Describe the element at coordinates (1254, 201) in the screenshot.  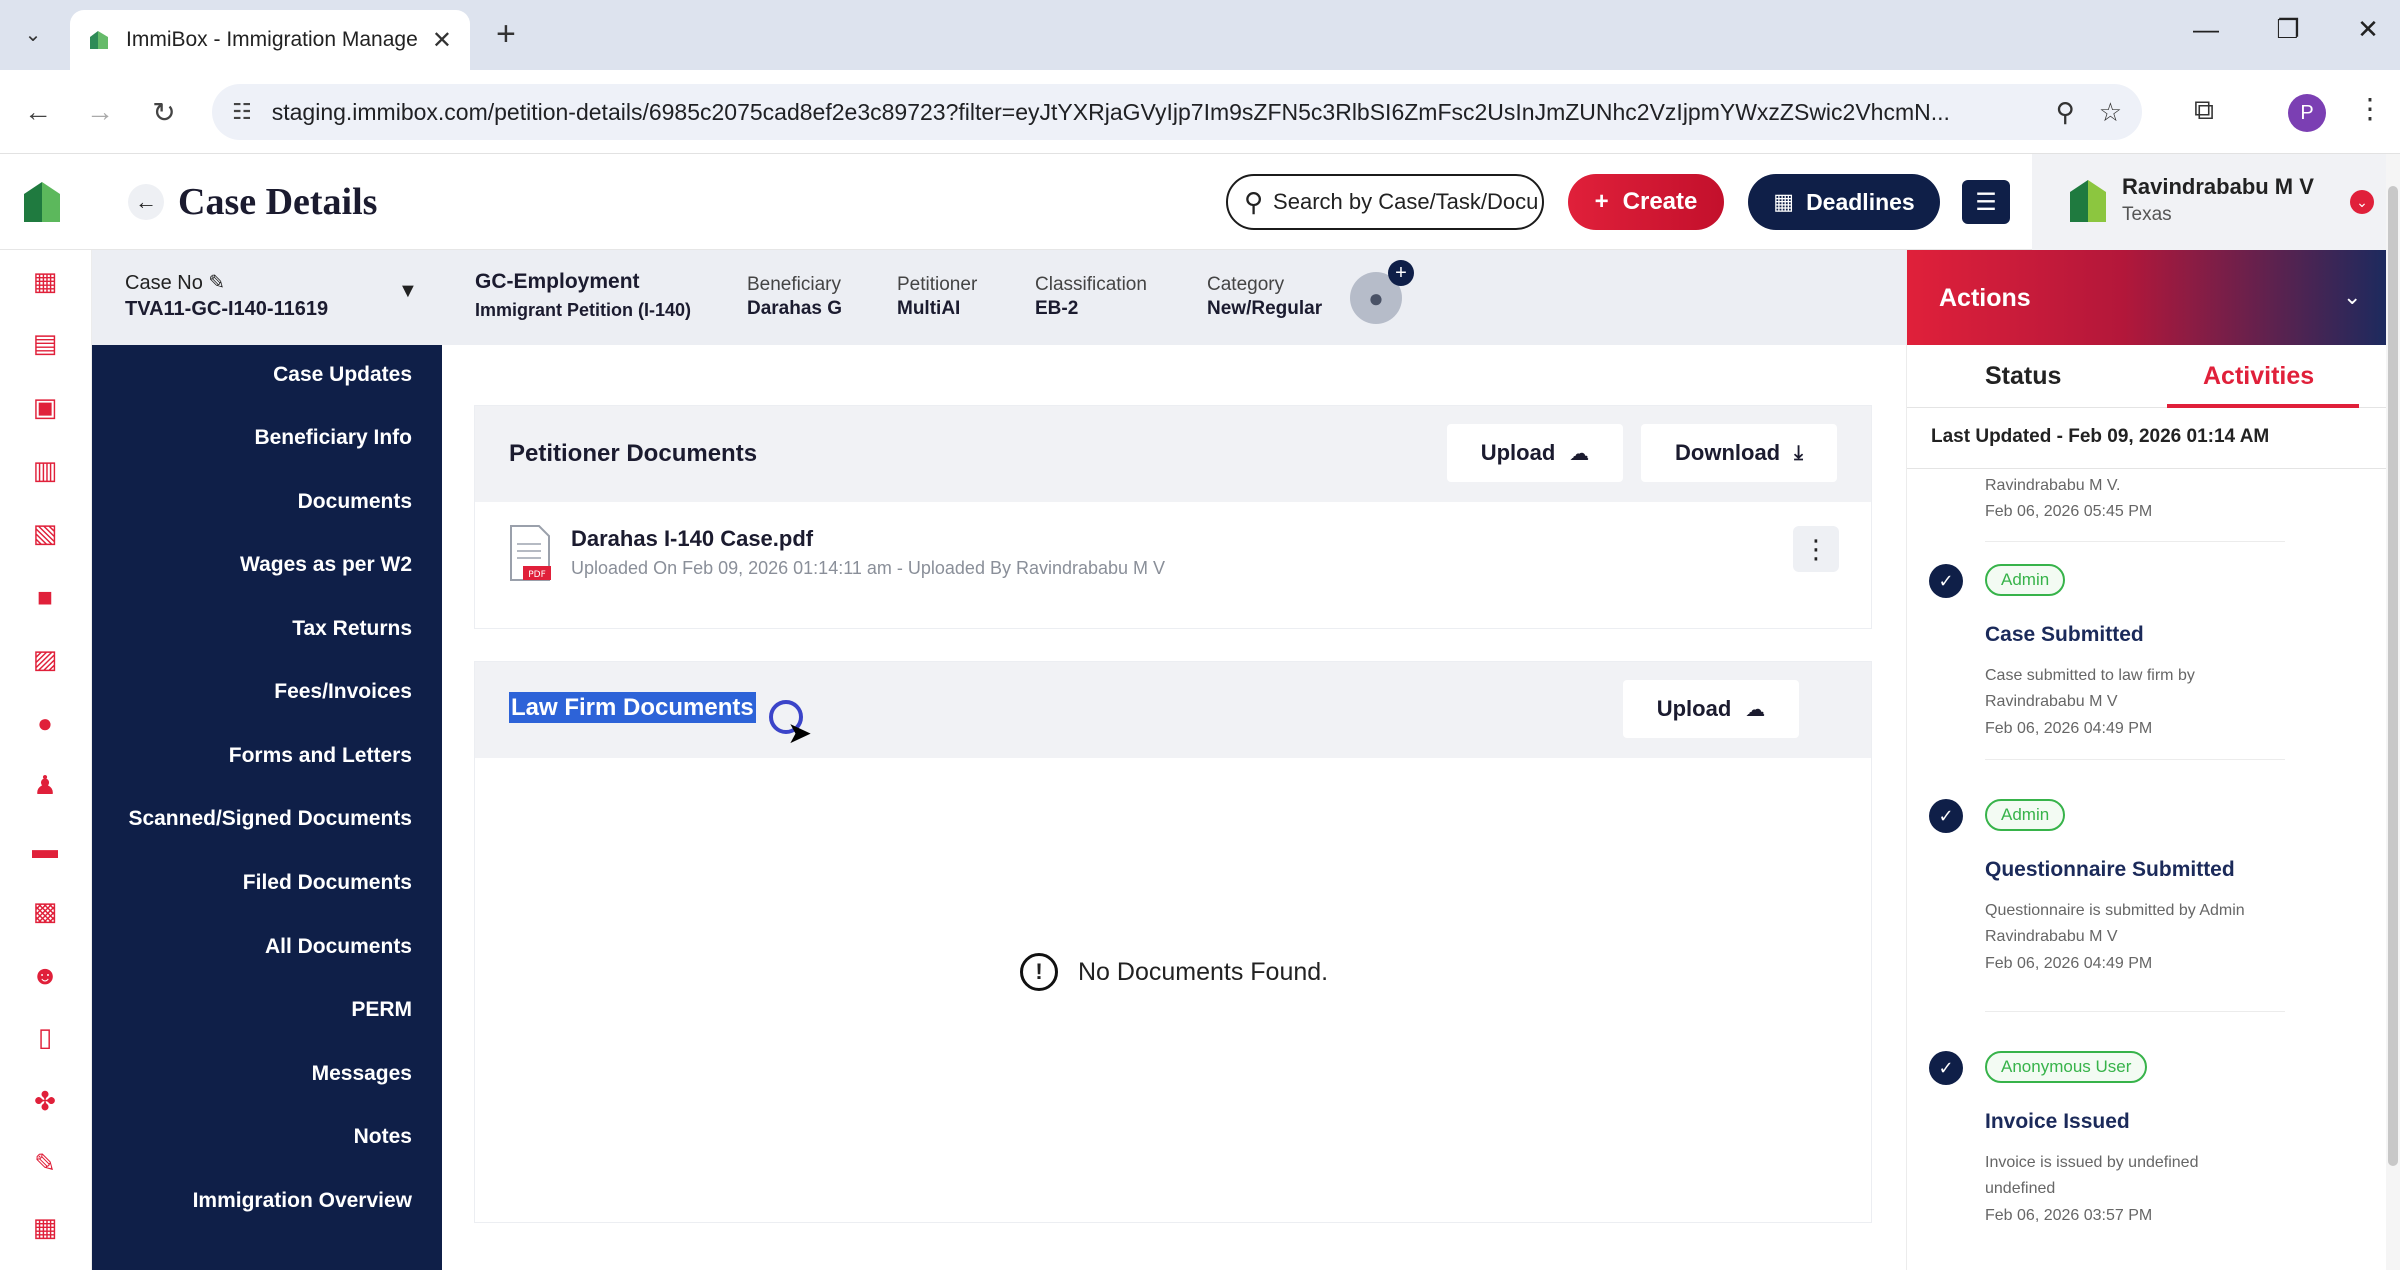
I see `search-icon: ⚲` at that location.